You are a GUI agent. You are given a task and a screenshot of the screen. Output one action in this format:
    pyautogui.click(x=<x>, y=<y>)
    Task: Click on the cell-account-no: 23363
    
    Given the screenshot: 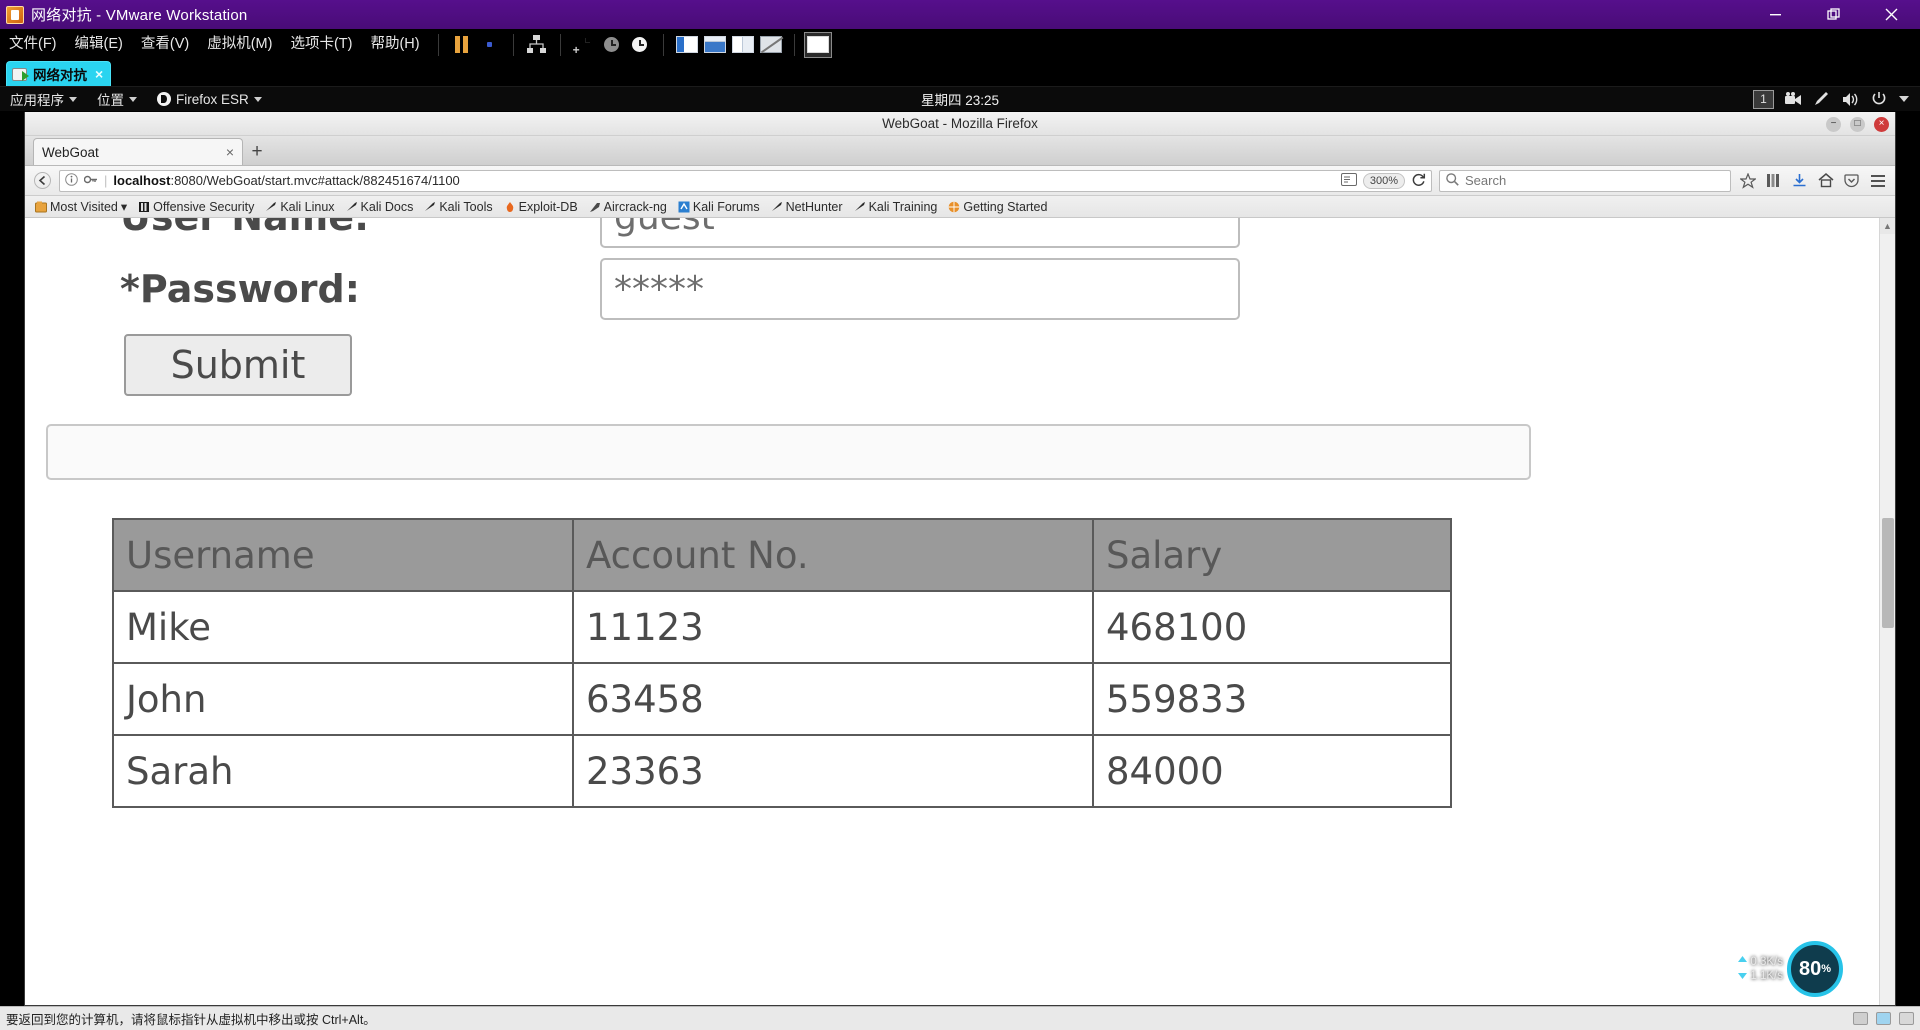 What is the action you would take?
    pyautogui.click(x=833, y=771)
    